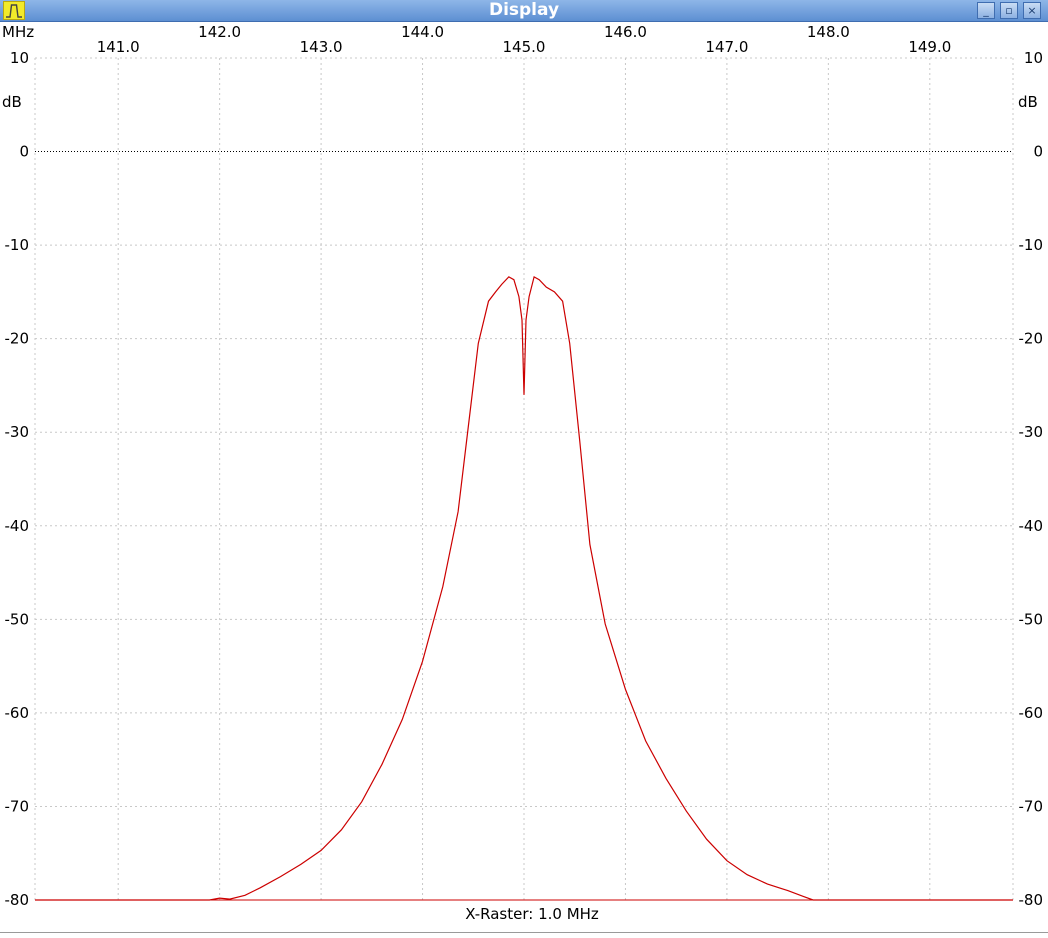 Image resolution: width=1048 pixels, height=938 pixels. What do you see at coordinates (17, 432) in the screenshot?
I see `y-tick-label-left: -30` at bounding box center [17, 432].